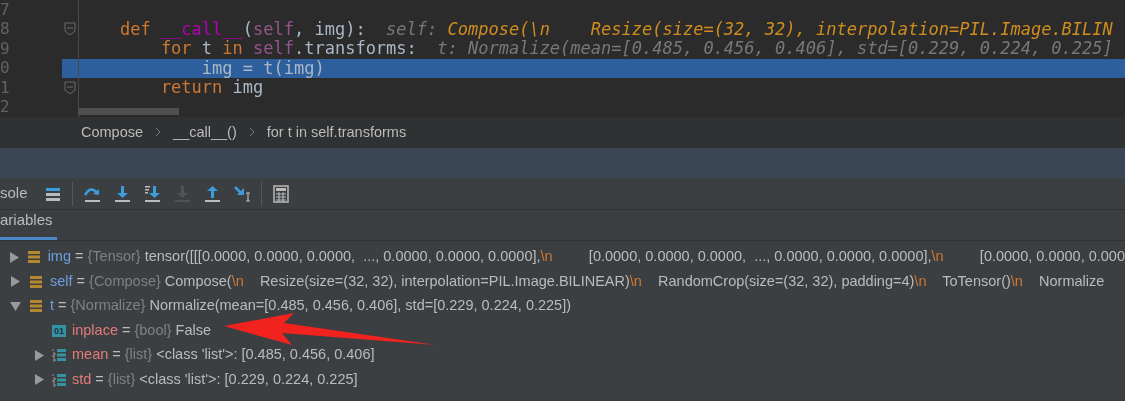 The image size is (1125, 401). I want to click on variable-value: <class 'list'>: [0.485, 0.456, 0.406], so click(265, 355).